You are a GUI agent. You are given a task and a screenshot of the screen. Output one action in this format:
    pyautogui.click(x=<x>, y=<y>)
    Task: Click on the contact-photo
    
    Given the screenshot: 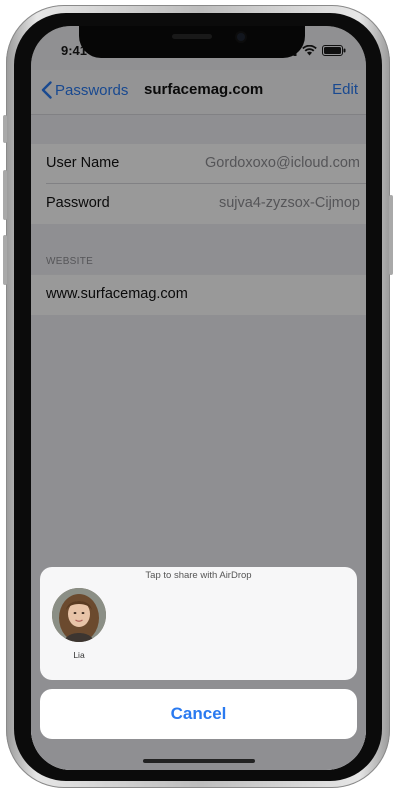 What is the action you would take?
    pyautogui.click(x=79, y=615)
    